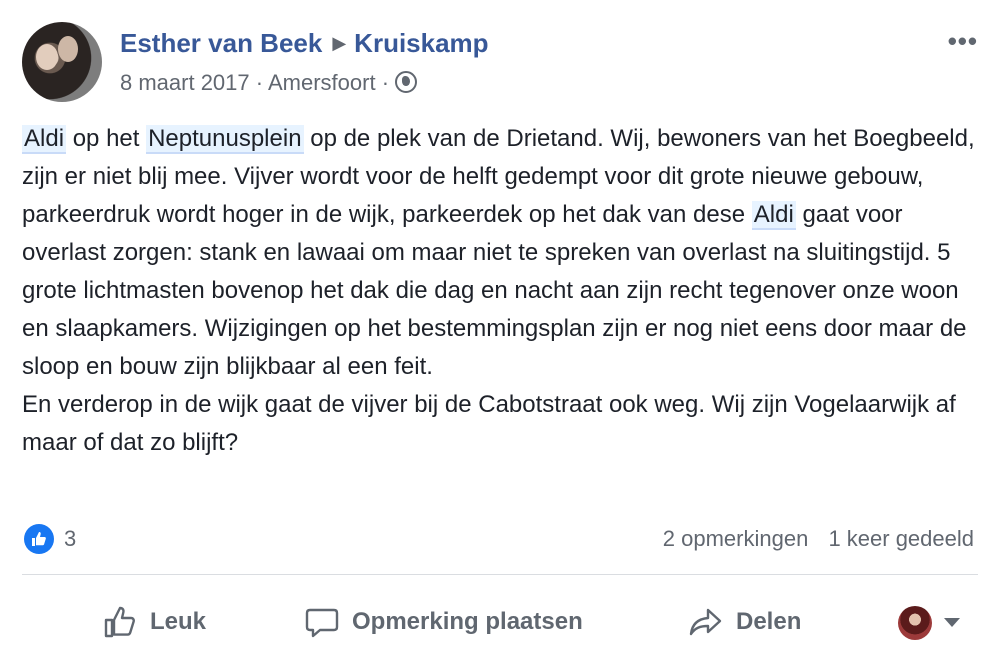  I want to click on author-name-link: Esther van Beek, so click(221, 43).